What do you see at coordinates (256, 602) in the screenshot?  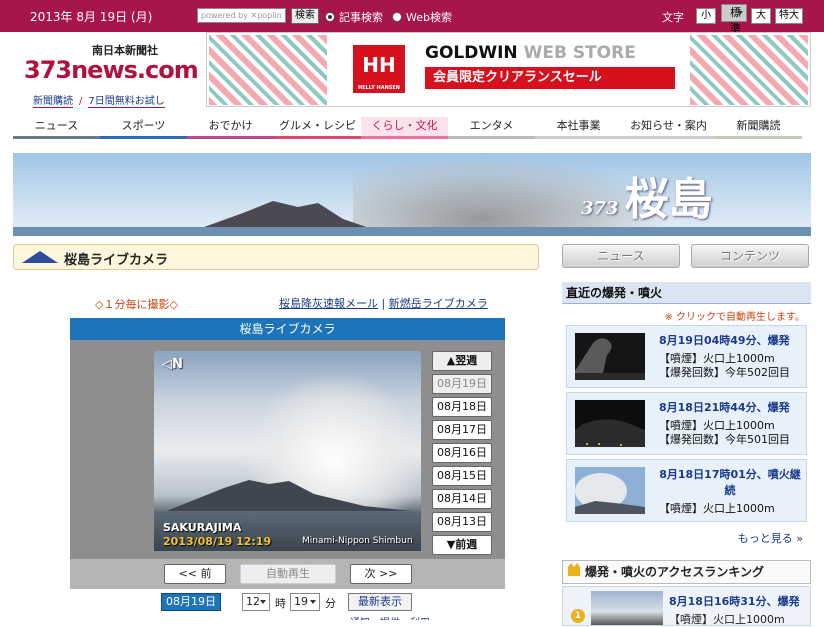 I see `hour-select: 12` at bounding box center [256, 602].